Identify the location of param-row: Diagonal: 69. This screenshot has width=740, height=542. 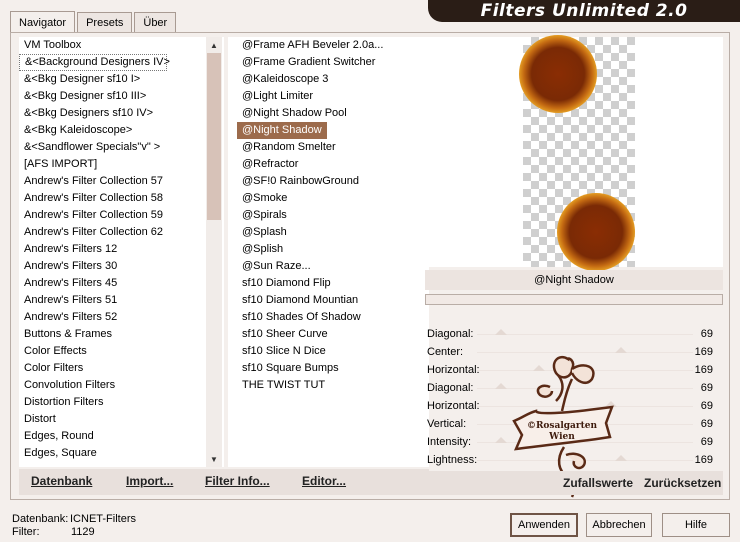
(574, 334).